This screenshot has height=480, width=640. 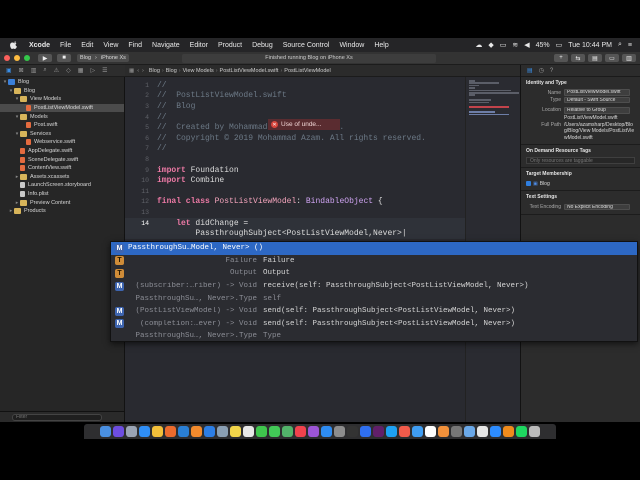 What do you see at coordinates (629, 58) in the screenshot?
I see `toggle-inspector-button: ▥` at bounding box center [629, 58].